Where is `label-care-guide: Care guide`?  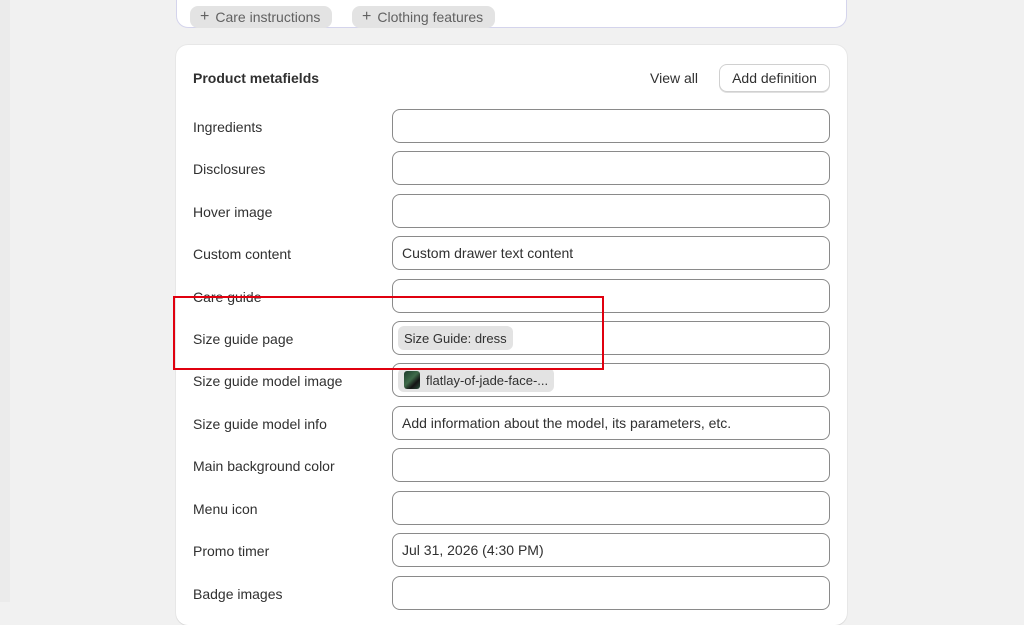
label-care-guide: Care guide is located at coordinates (227, 297).